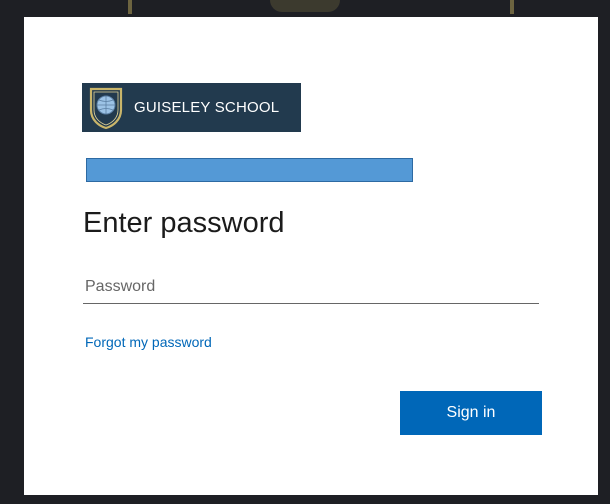 Image resolution: width=610 pixels, height=504 pixels. What do you see at coordinates (106, 108) in the screenshot?
I see `school-crest-icon` at bounding box center [106, 108].